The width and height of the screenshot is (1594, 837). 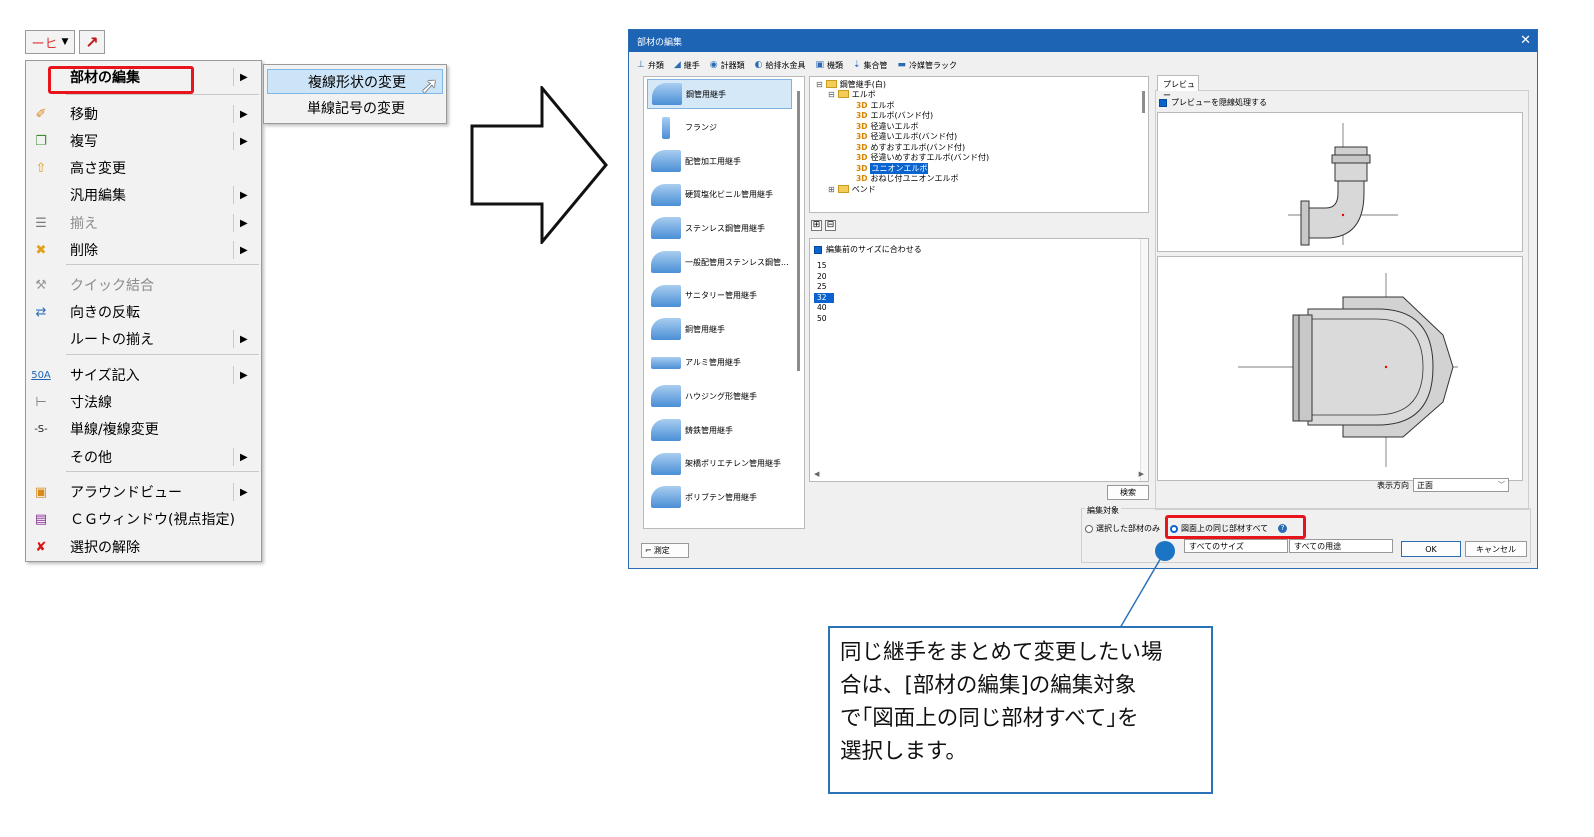 What do you see at coordinates (143, 114) in the screenshot?
I see `menu-item-1: ✐ 移動 ▶` at bounding box center [143, 114].